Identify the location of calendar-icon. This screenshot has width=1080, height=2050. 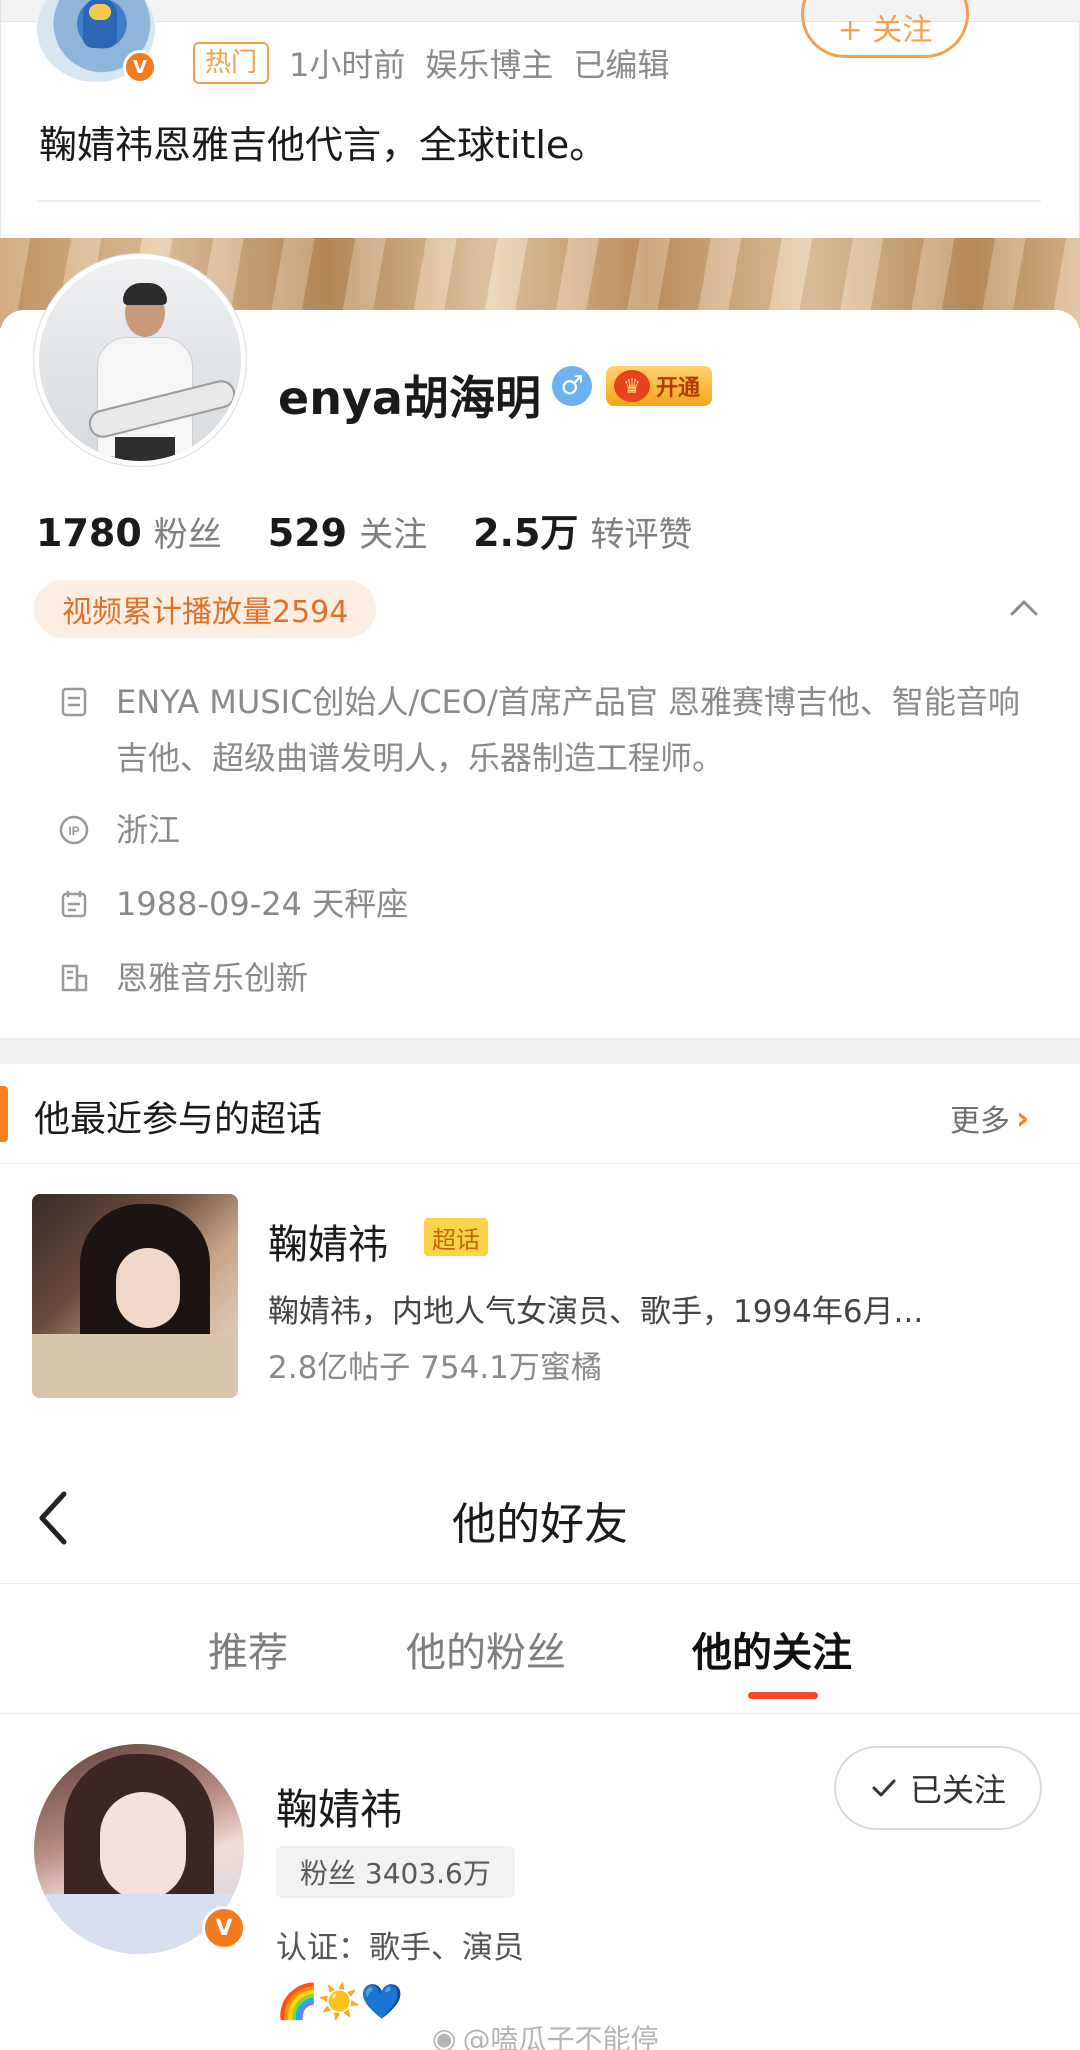
(74, 904).